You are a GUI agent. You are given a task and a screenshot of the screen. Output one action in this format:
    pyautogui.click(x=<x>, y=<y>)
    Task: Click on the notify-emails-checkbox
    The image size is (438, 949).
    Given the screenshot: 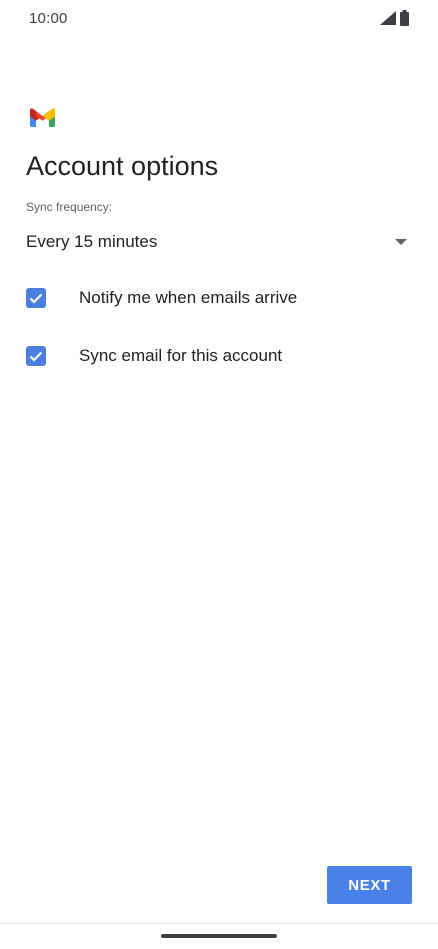 What is the action you would take?
    pyautogui.click(x=36, y=298)
    